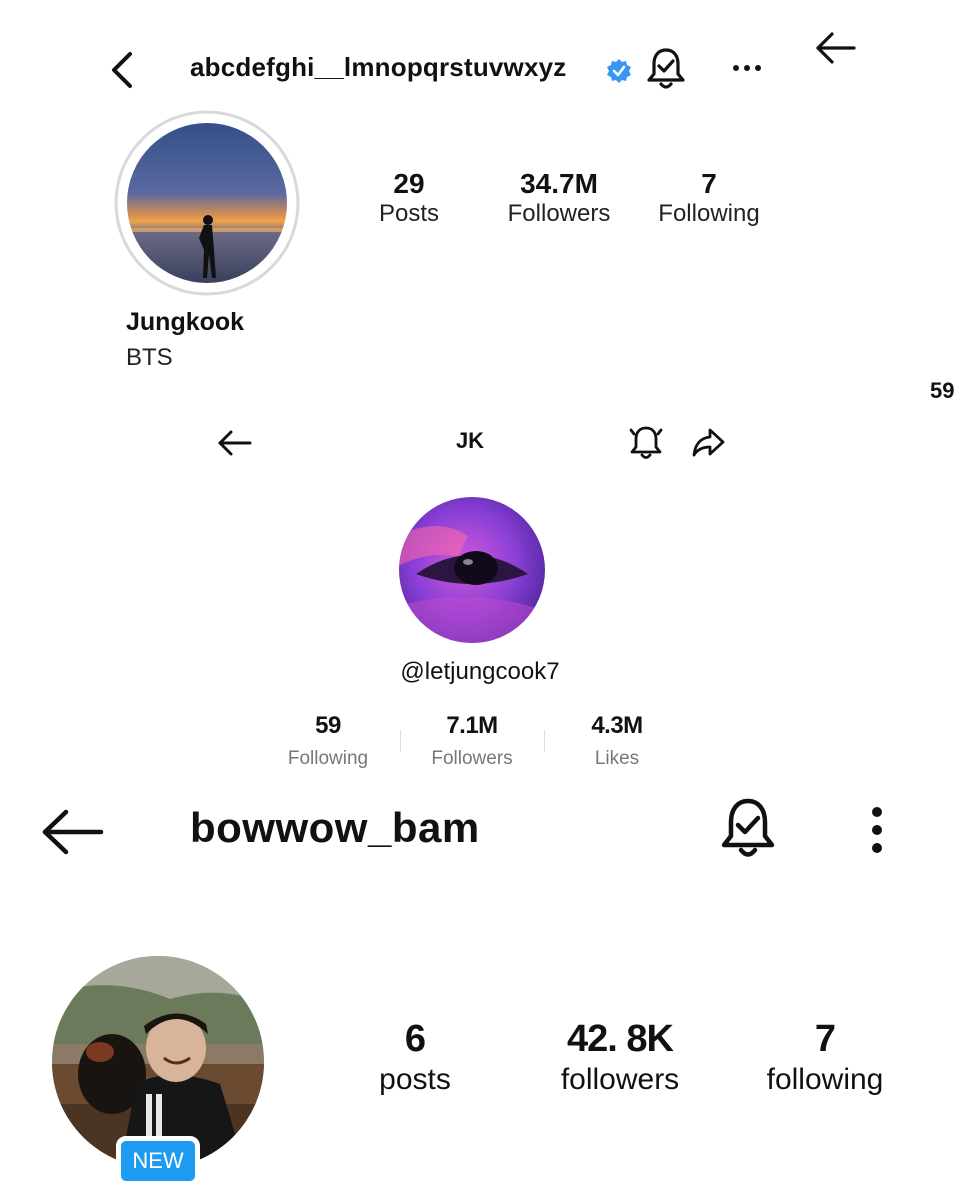  What do you see at coordinates (480, 671) in the screenshot?
I see `profile-handle: @letjungcook7` at bounding box center [480, 671].